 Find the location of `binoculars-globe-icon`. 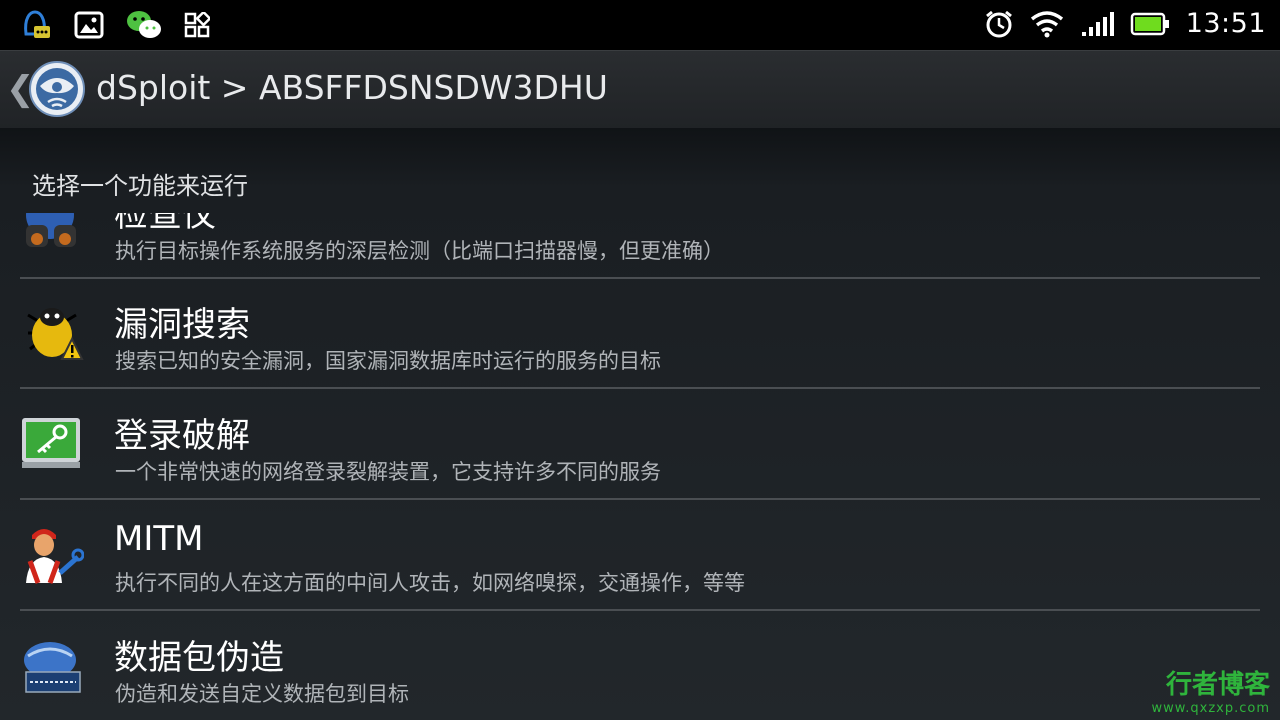

binoculars-globe-icon is located at coordinates (51, 230).